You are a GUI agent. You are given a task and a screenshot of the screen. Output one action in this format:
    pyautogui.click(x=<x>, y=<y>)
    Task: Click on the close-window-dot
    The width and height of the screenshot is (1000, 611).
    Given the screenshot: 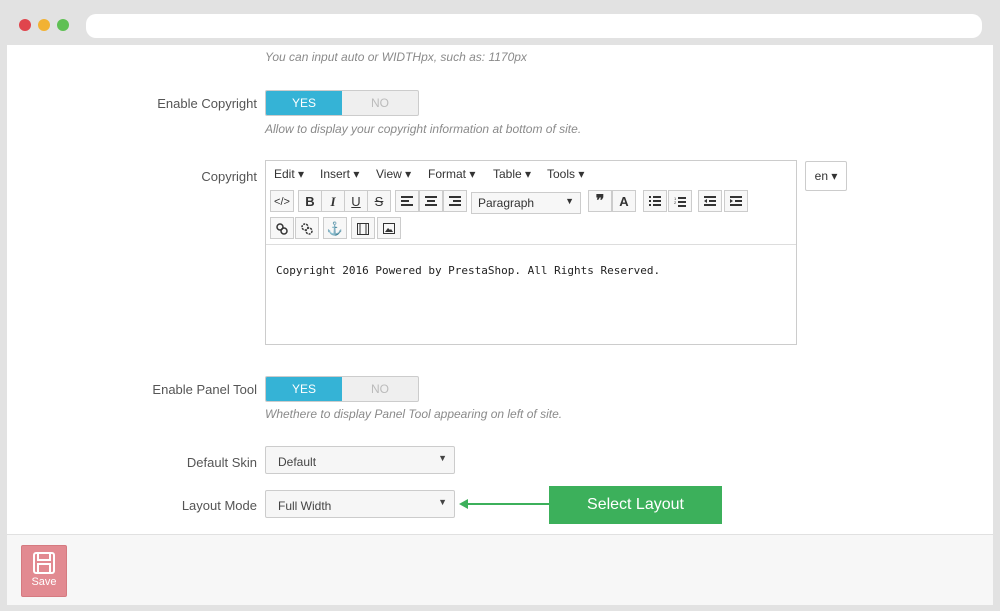 What is the action you would take?
    pyautogui.click(x=25, y=25)
    